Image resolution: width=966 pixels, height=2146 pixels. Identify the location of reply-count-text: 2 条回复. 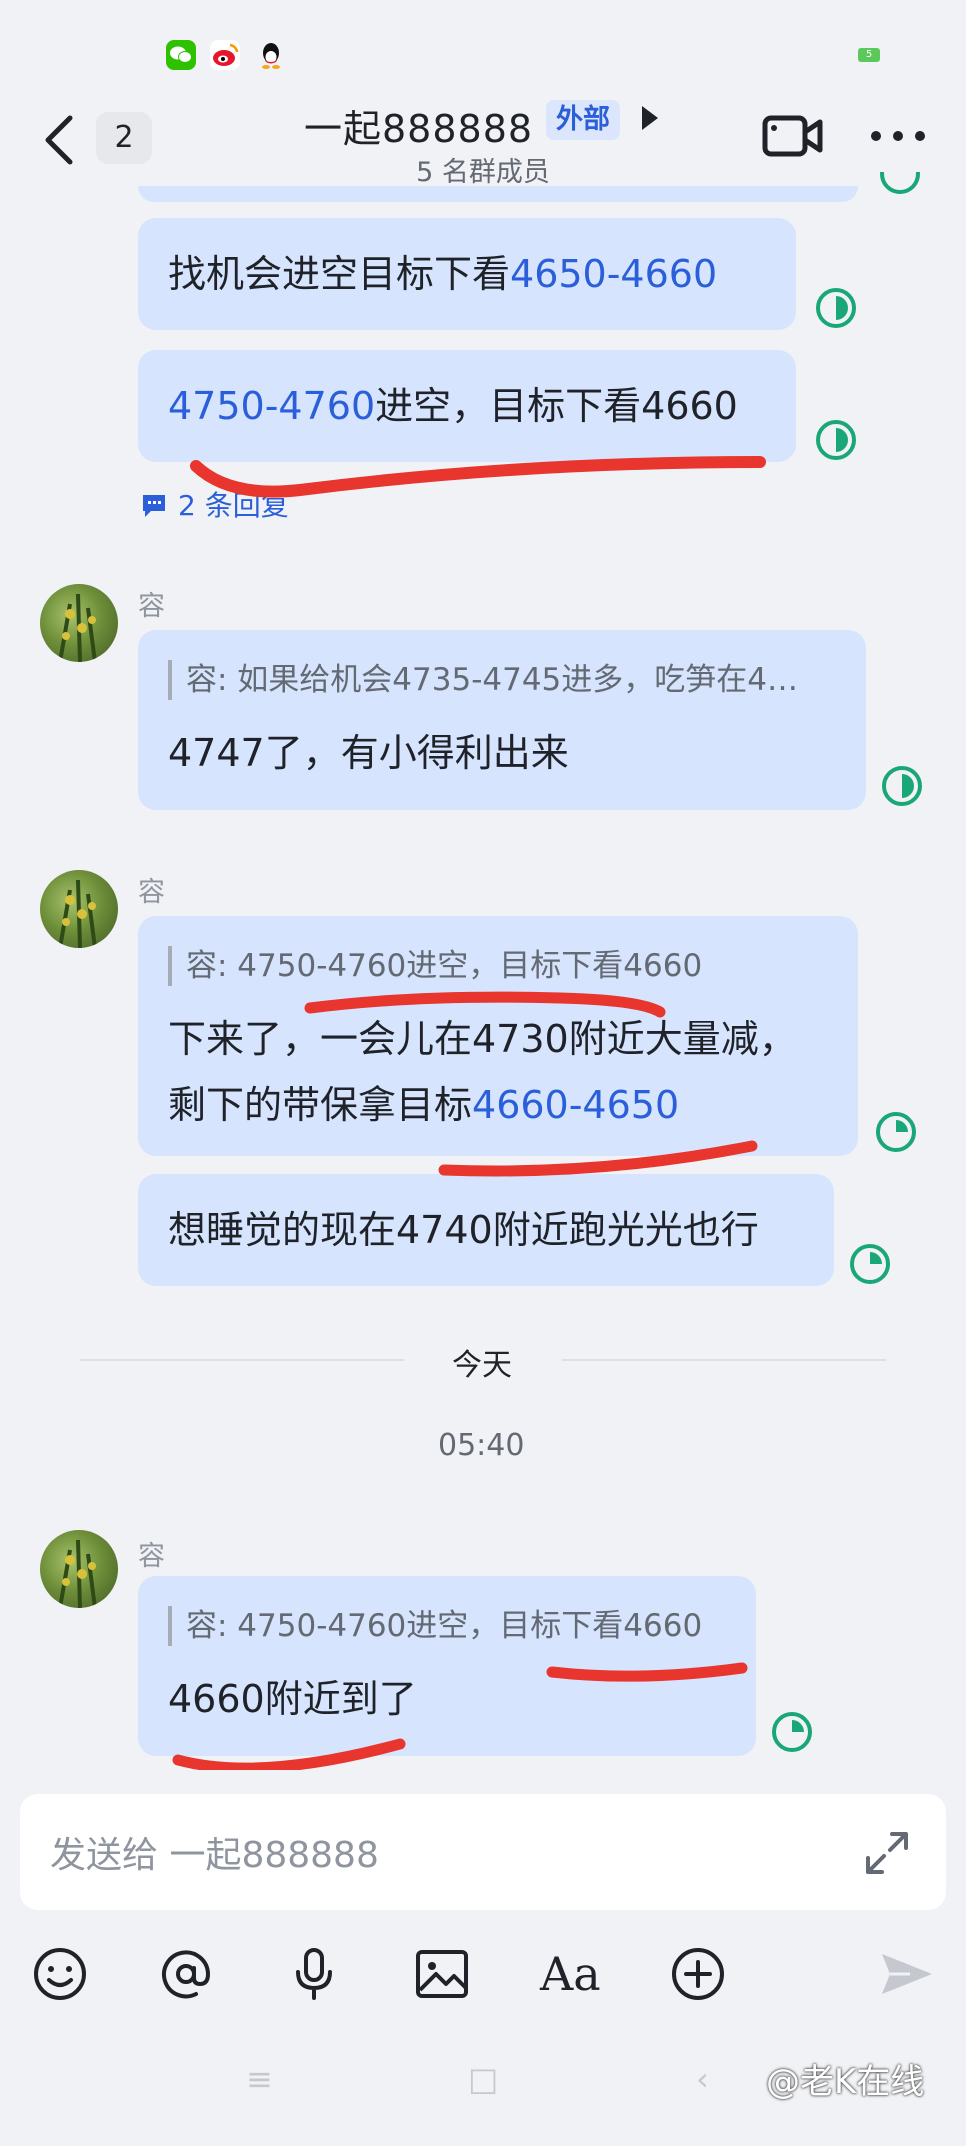
(233, 505).